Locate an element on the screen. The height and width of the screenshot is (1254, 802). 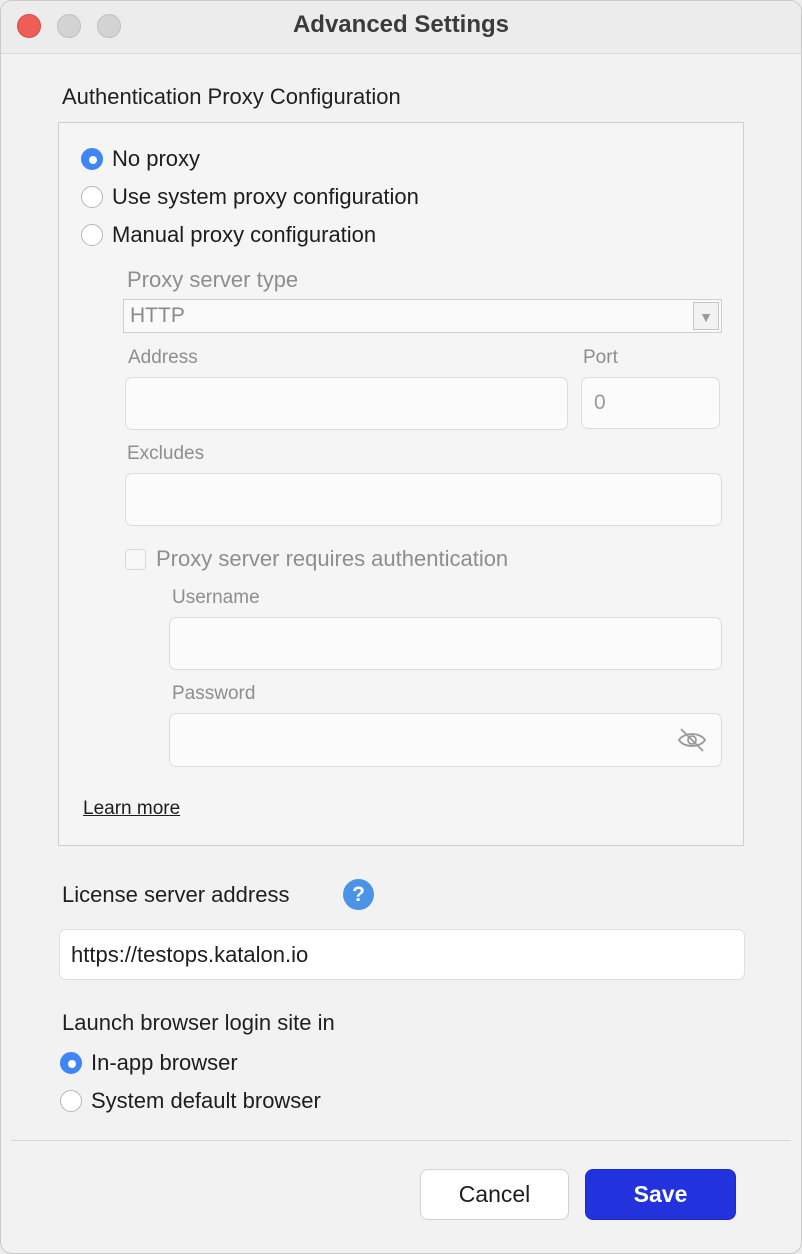
proxy-auth-checkbox-label: Proxy server requires authentication is located at coordinates (332, 558).